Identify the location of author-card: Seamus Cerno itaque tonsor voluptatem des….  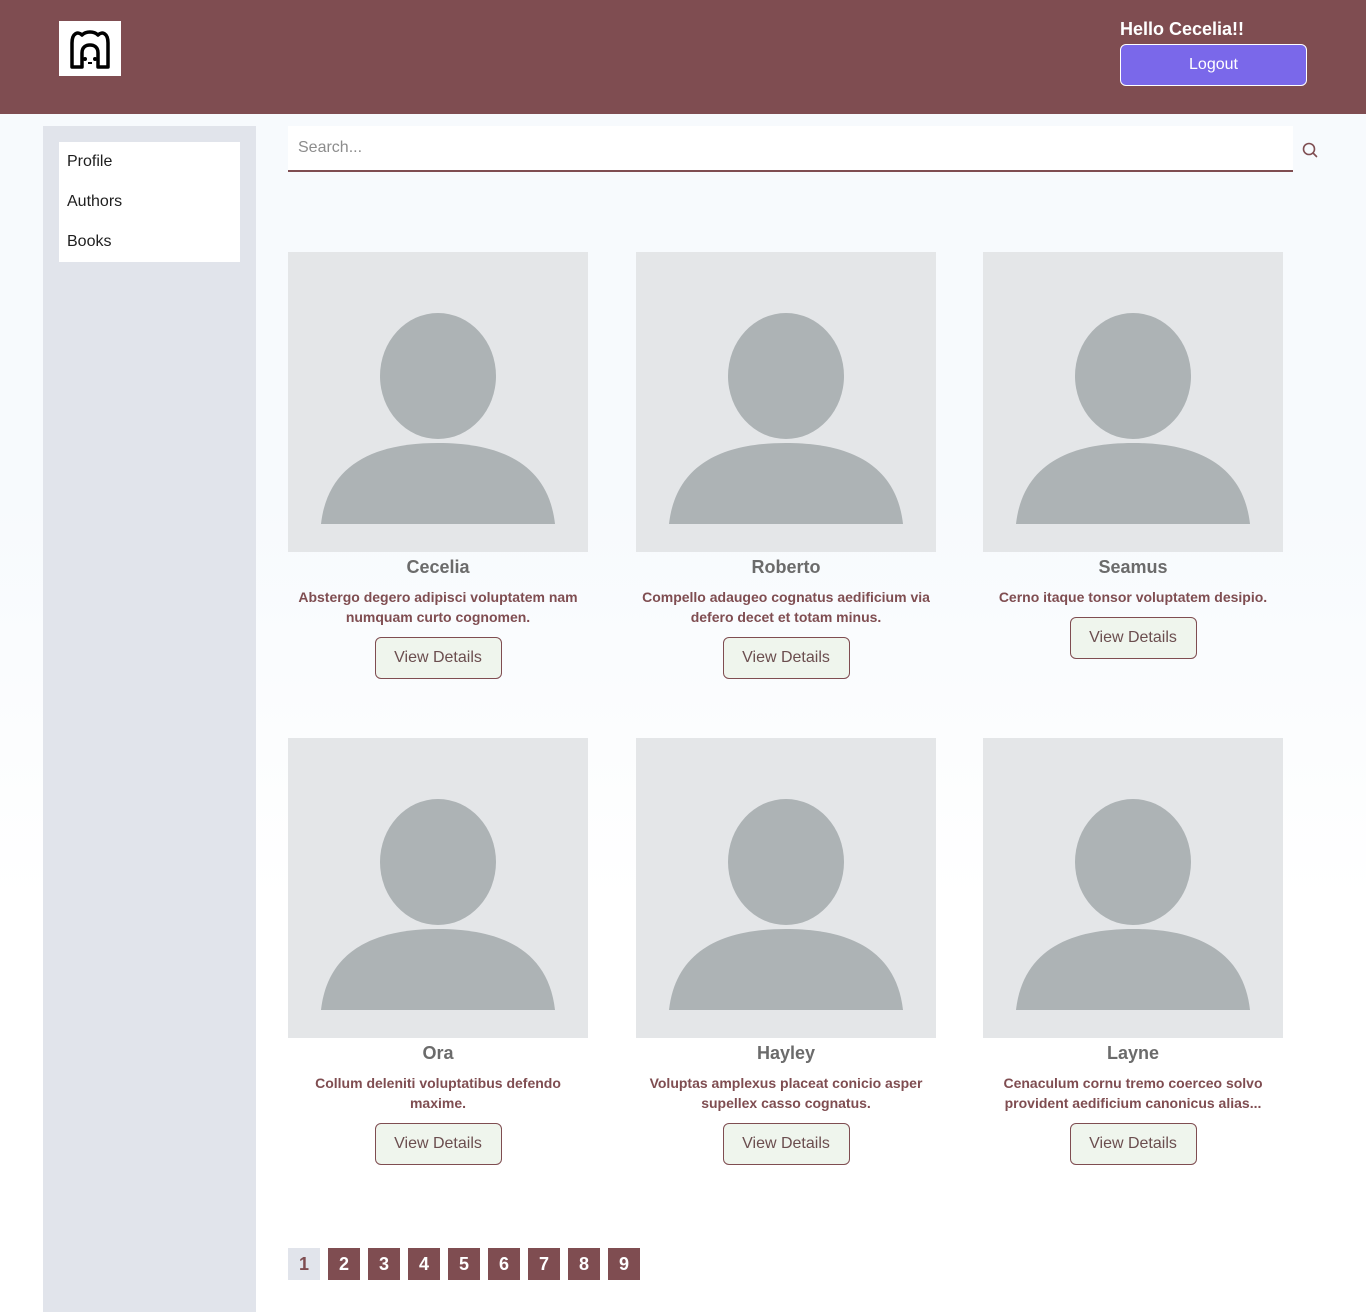
(1133, 455).